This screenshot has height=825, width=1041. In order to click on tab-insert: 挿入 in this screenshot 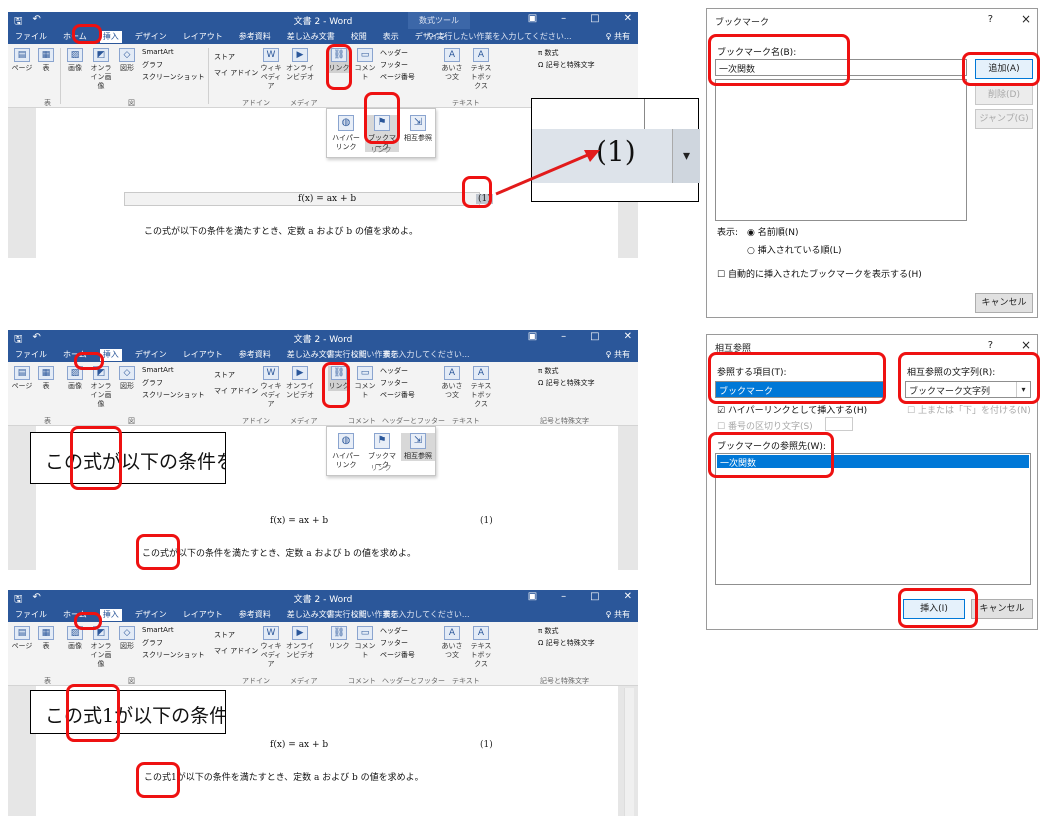, I will do `click(110, 615)`.